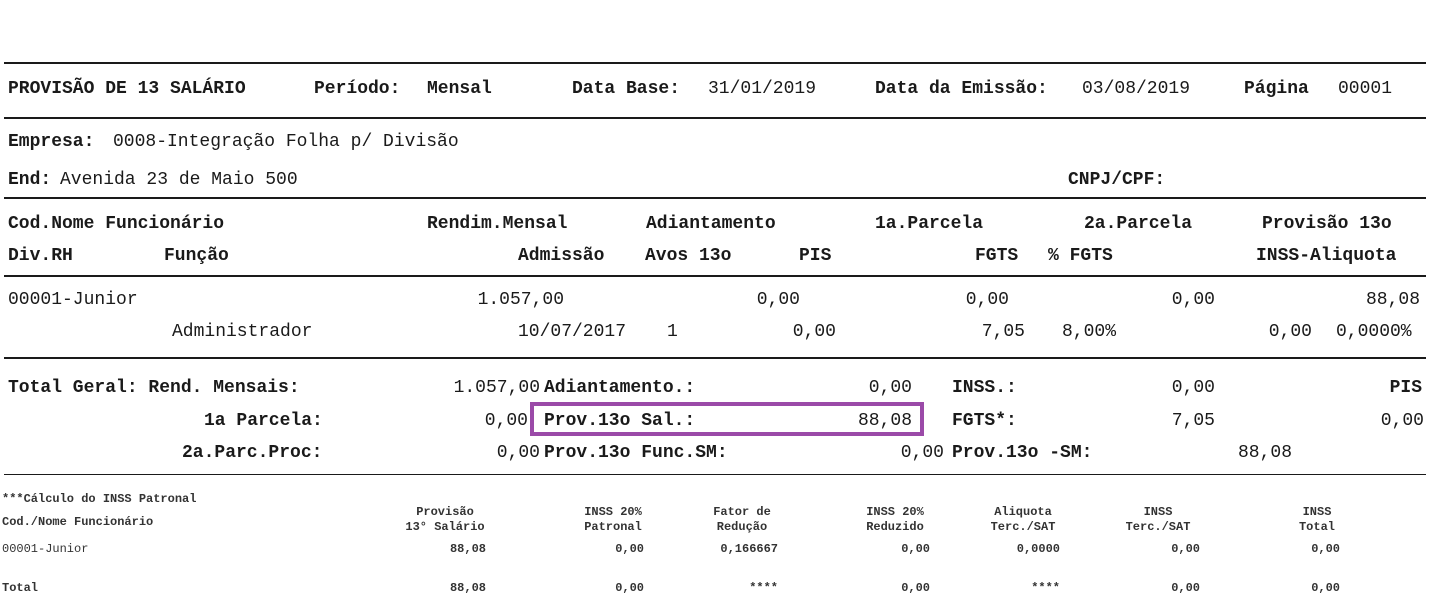 This screenshot has width=1430, height=603. Describe the element at coordinates (613, 527) in the screenshot. I see `inss-header-patronal-2: Patronal` at that location.